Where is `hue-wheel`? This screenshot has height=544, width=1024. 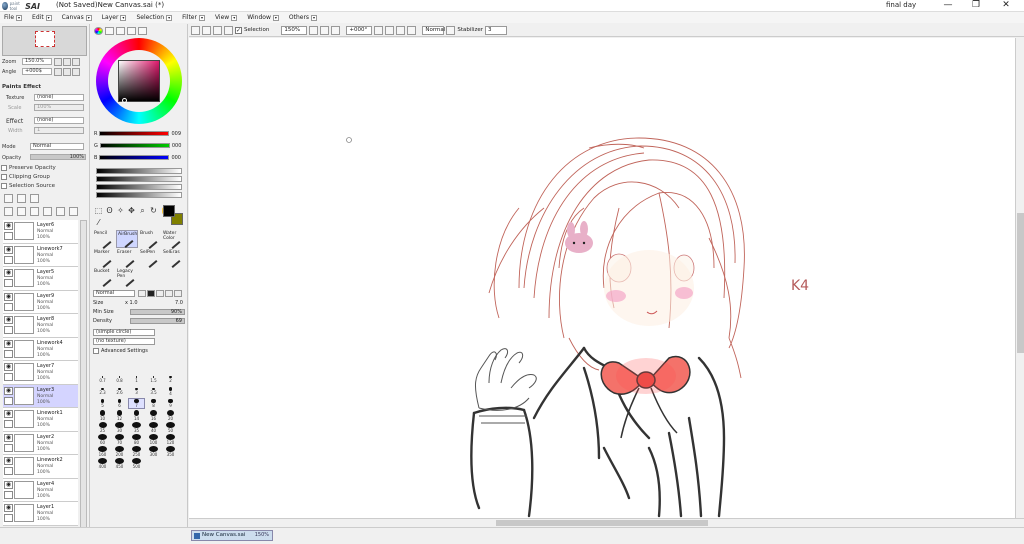 hue-wheel is located at coordinates (139, 81).